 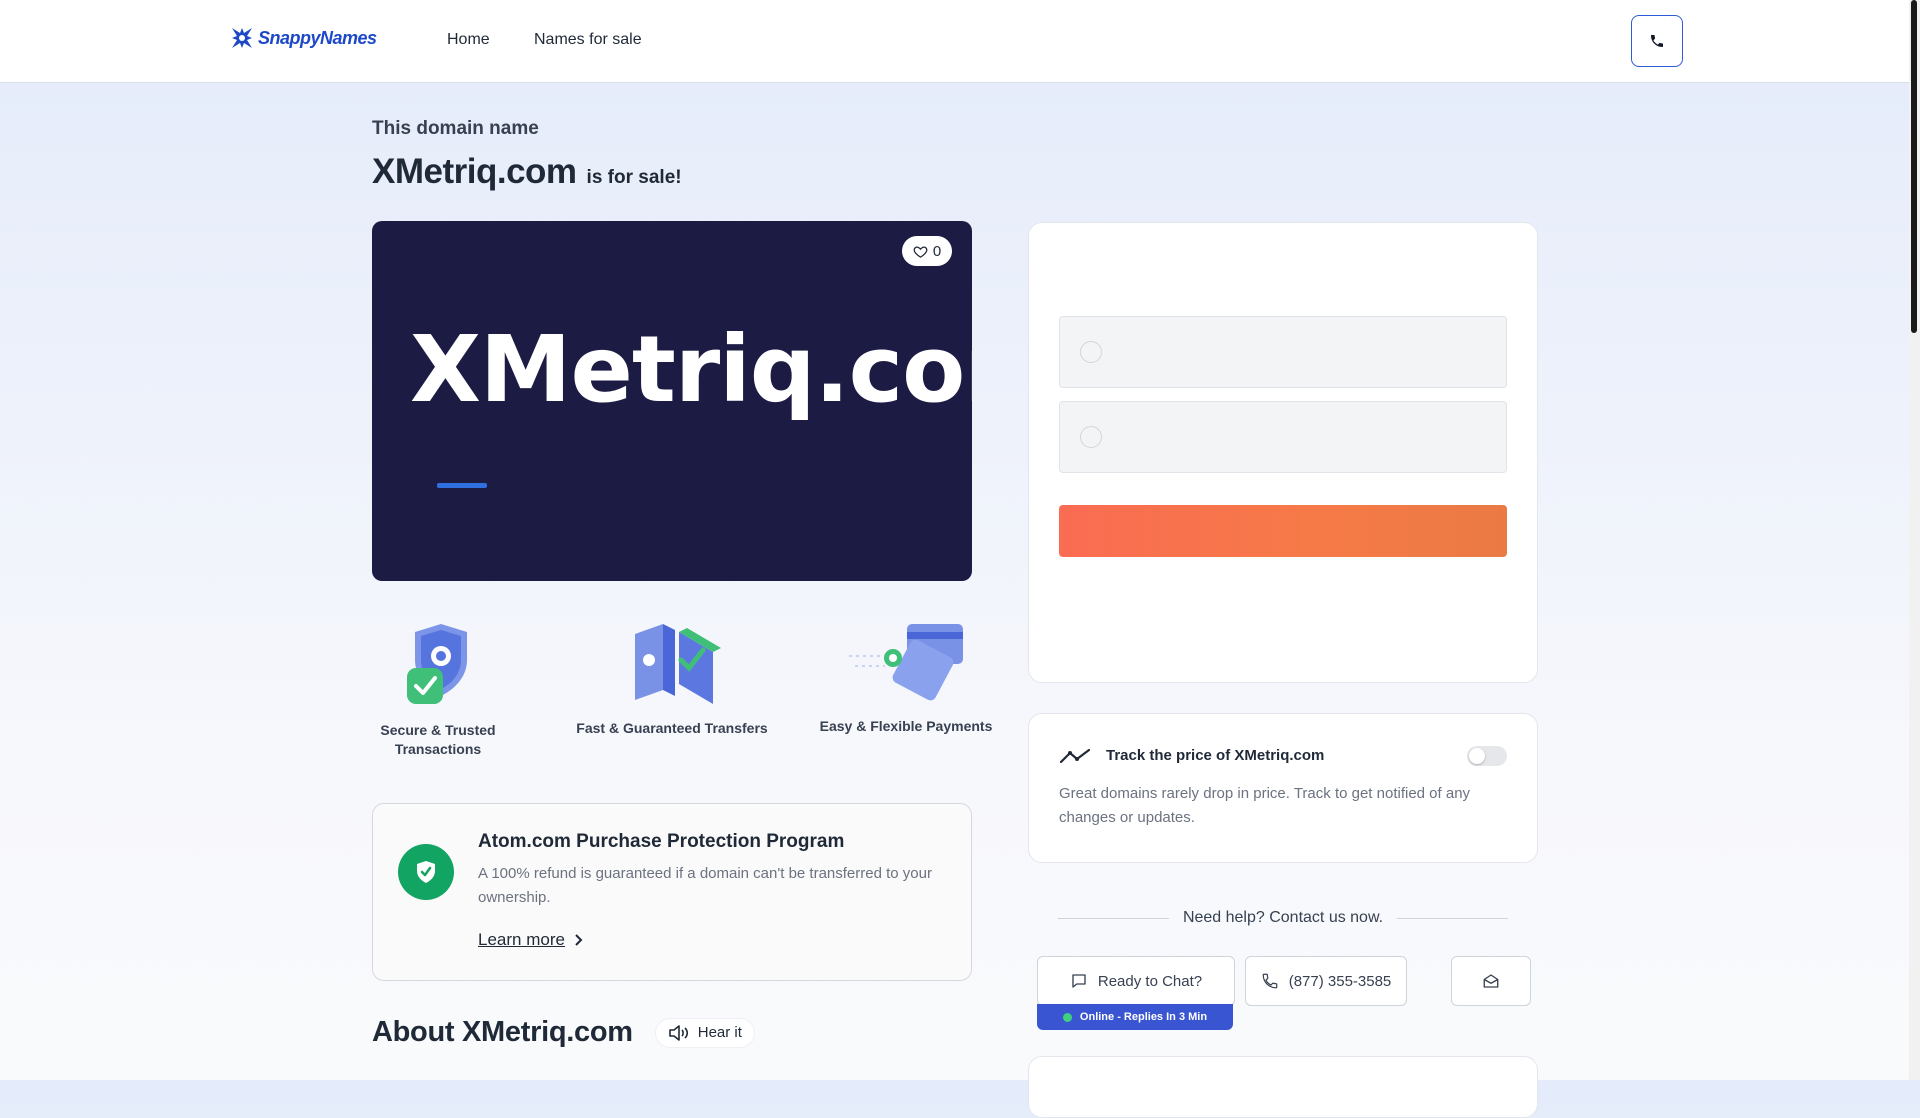 I want to click on protection-shield-icon, so click(x=426, y=872).